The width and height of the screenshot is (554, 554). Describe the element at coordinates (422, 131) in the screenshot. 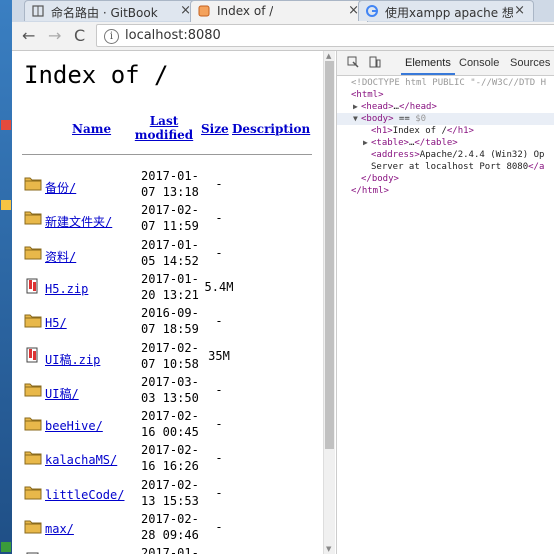

I see `dom-node-text: <h1>Index of /</h1>` at that location.